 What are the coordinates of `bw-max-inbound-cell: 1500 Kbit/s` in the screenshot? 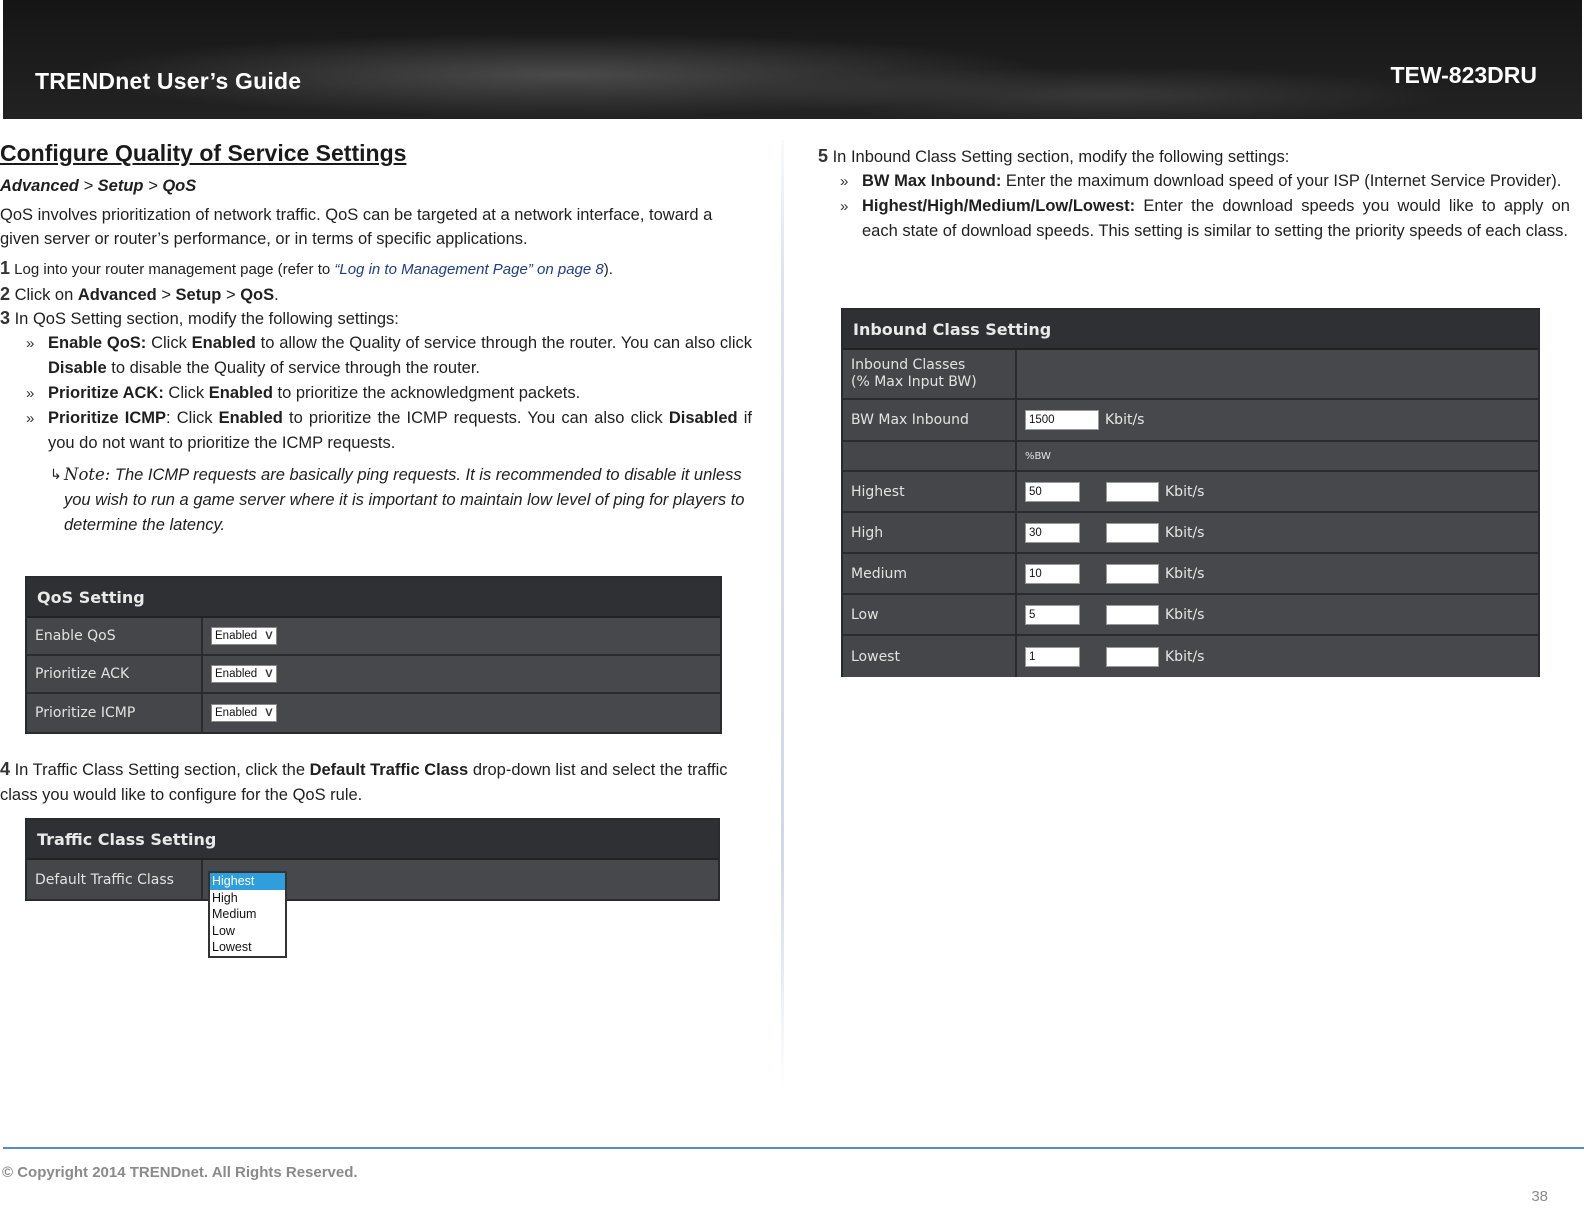 It's located at (1277, 420).